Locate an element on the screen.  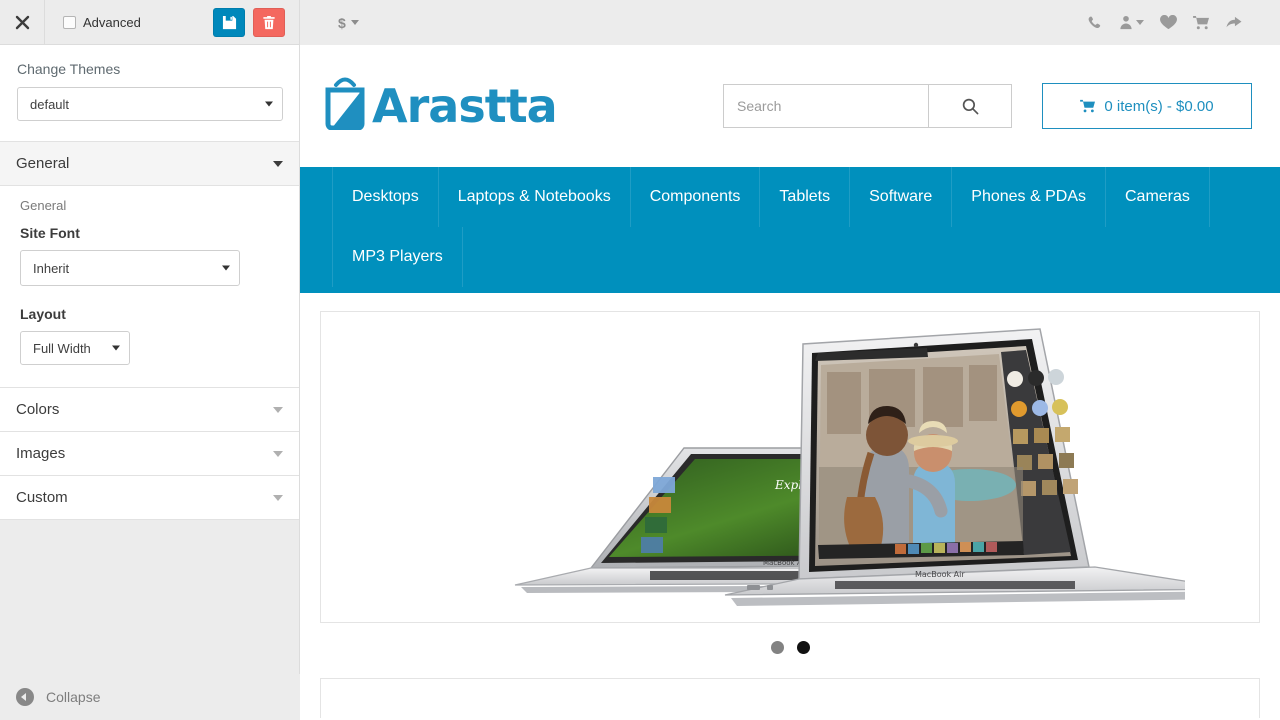
arastta-bag-icon is located at coordinates (345, 106).